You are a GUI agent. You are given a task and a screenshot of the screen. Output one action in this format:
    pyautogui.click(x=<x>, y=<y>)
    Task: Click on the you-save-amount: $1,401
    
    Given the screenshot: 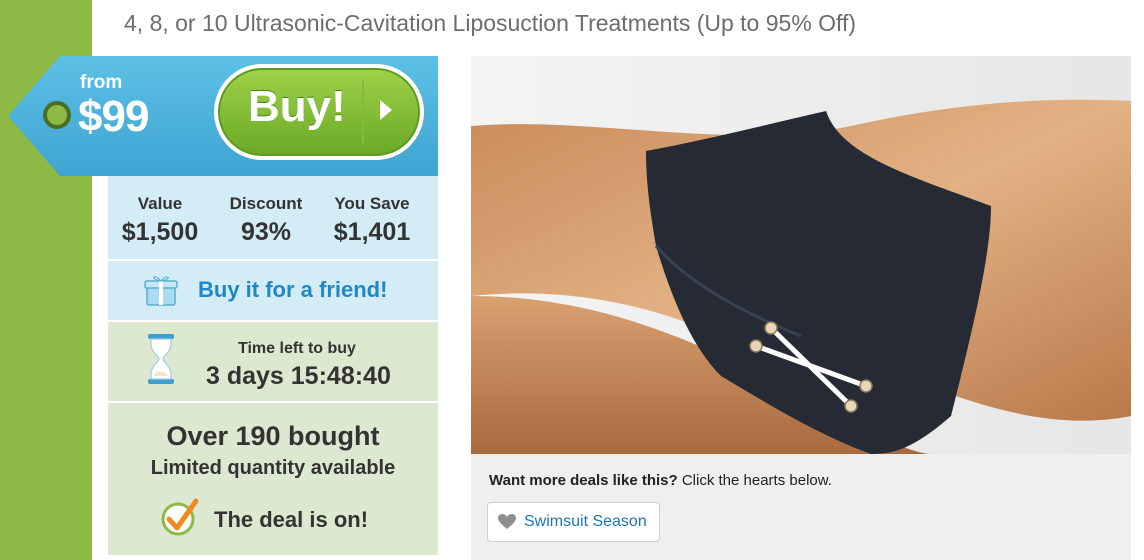 What is the action you would take?
    pyautogui.click(x=372, y=232)
    